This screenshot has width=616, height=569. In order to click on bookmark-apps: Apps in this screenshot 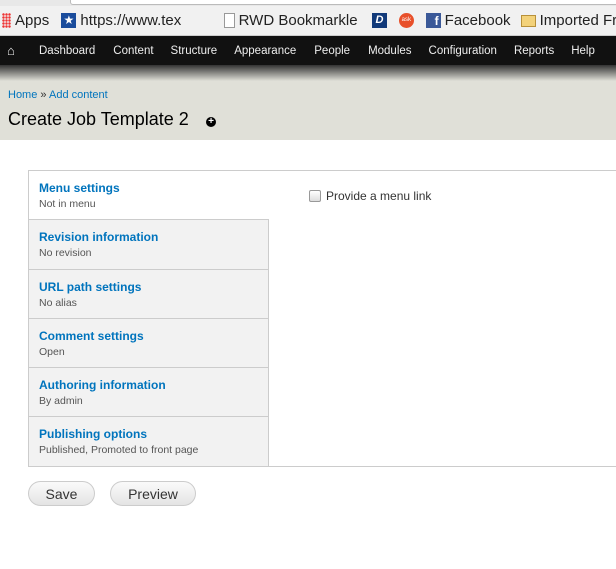, I will do `click(27, 20)`.